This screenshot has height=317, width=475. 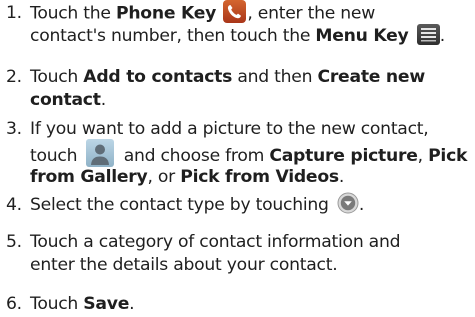 I want to click on step-text-line: contact., so click(x=68, y=100).